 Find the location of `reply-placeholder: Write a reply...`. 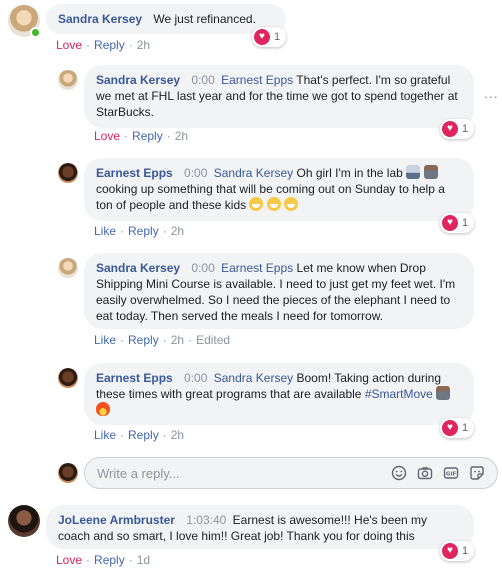

reply-placeholder: Write a reply... is located at coordinates (138, 473).